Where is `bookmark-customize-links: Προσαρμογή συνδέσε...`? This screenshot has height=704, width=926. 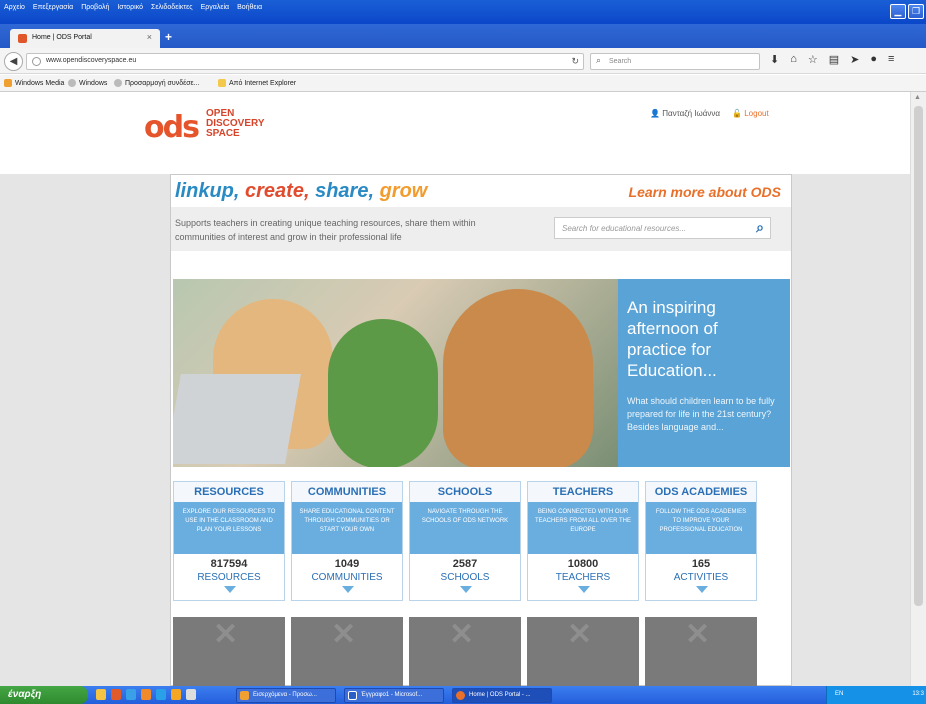
bookmark-customize-links: Προσαρμογή συνδέσε... is located at coordinates (156, 83).